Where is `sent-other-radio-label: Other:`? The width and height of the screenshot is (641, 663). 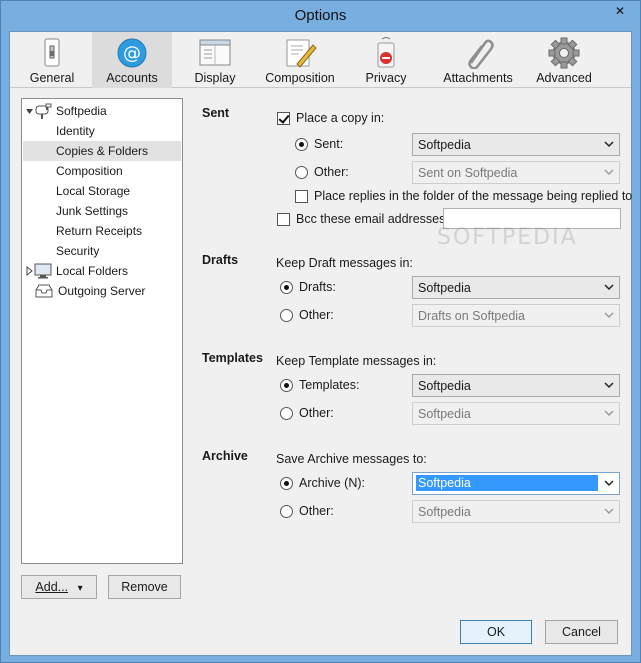 sent-other-radio-label: Other: is located at coordinates (331, 172).